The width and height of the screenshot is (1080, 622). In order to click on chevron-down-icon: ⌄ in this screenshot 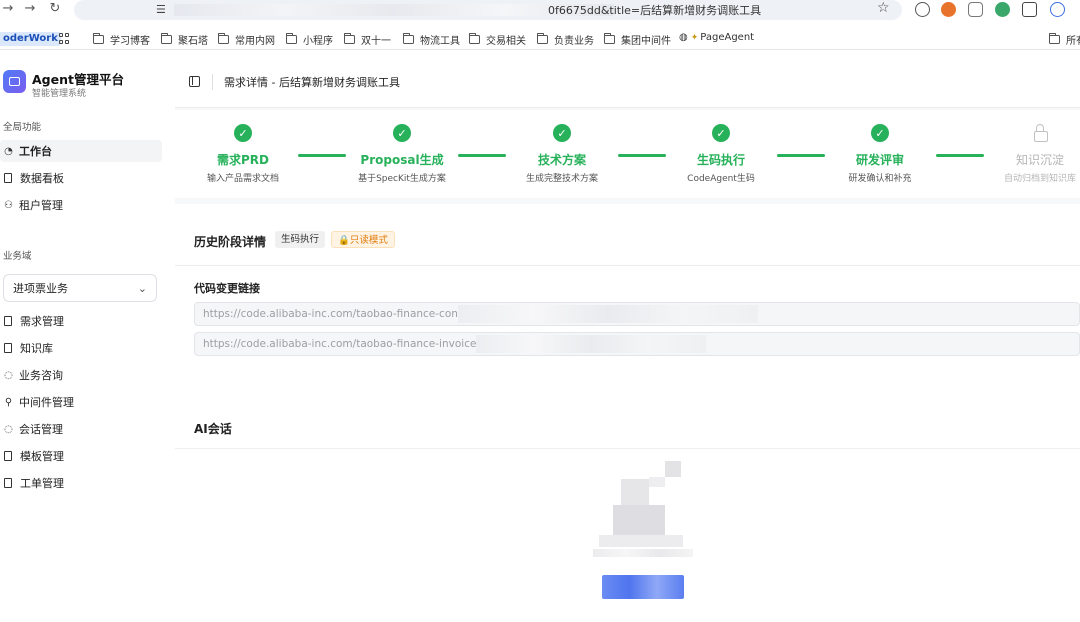, I will do `click(142, 288)`.